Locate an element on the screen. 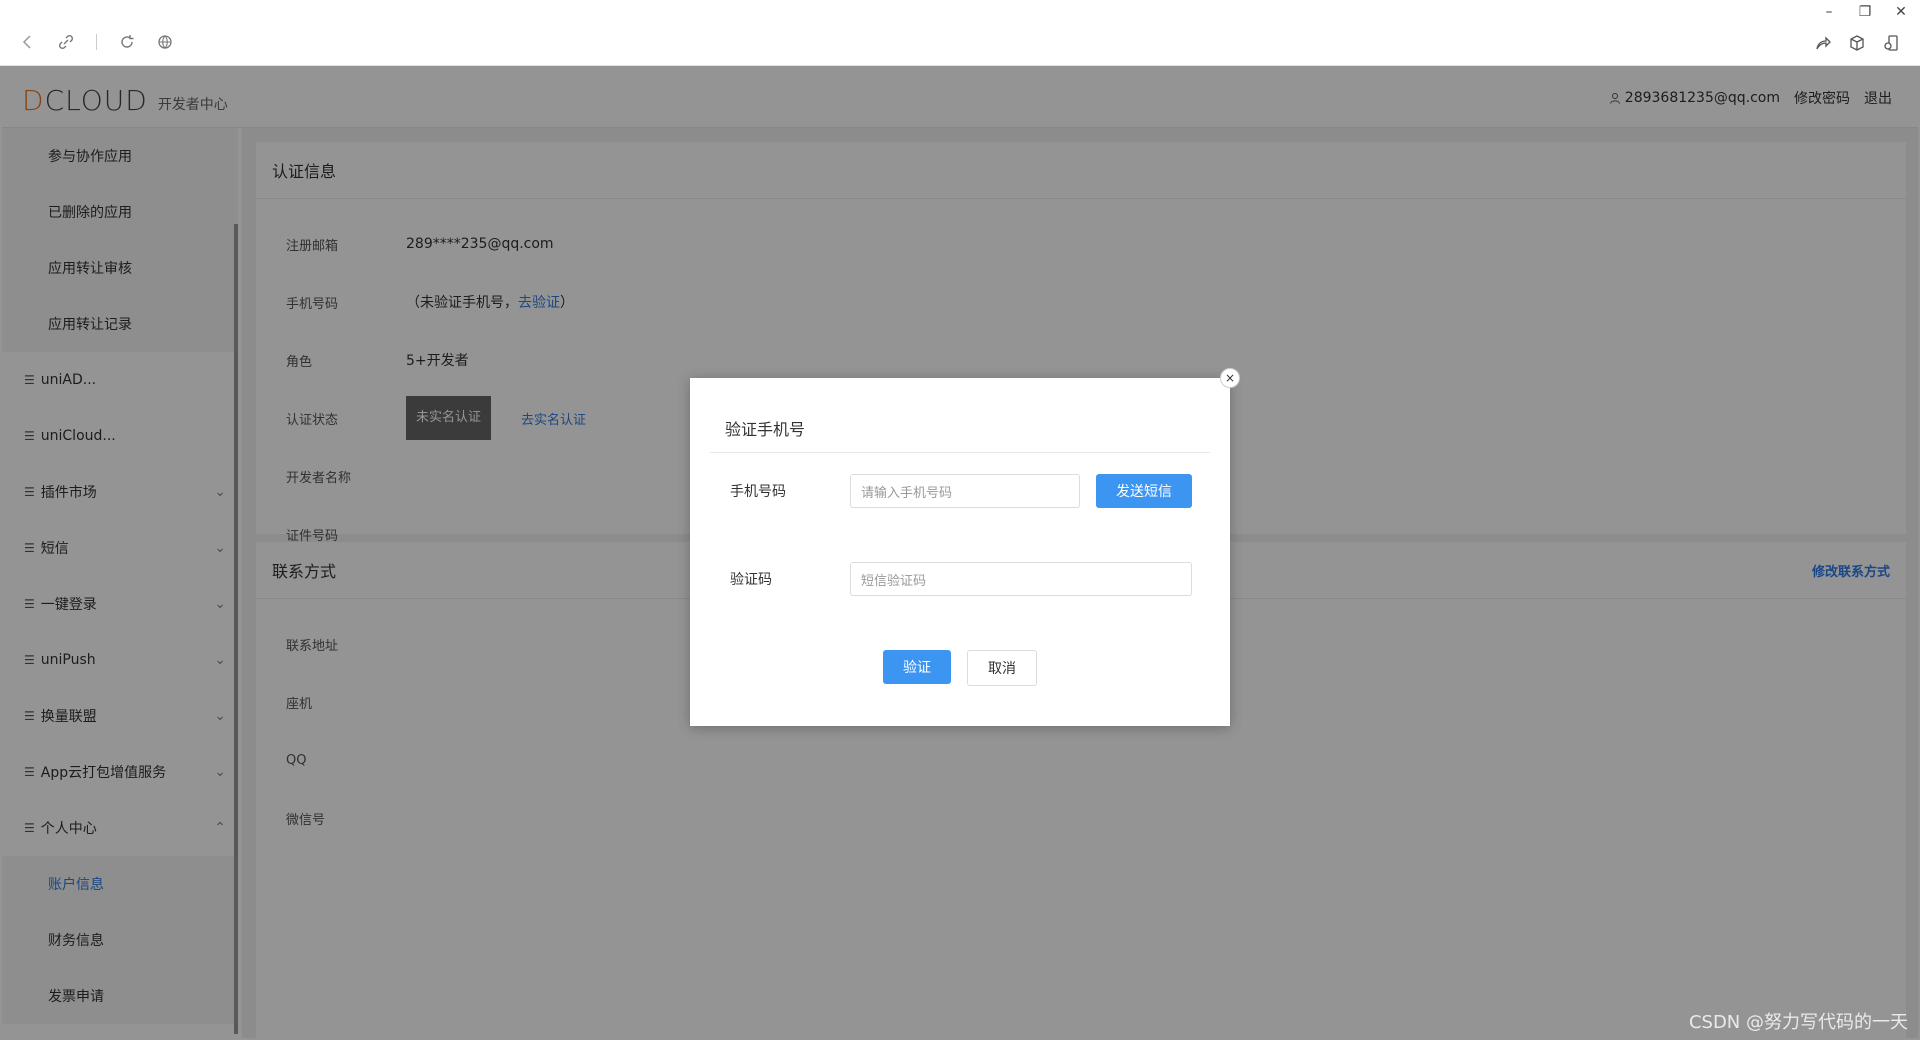 The width and height of the screenshot is (1920, 1040). modal-title: 验证手机号 is located at coordinates (765, 429).